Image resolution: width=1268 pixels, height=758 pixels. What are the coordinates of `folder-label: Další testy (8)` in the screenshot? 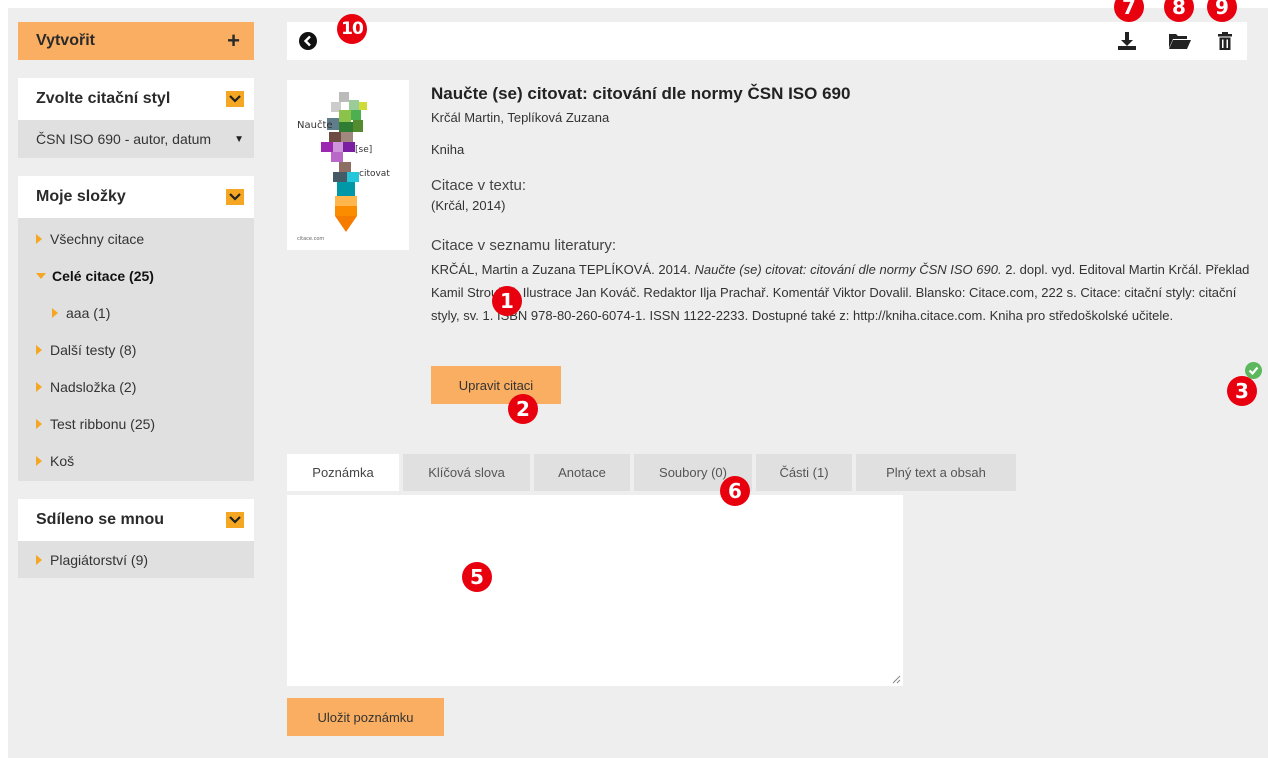 It's located at (93, 349).